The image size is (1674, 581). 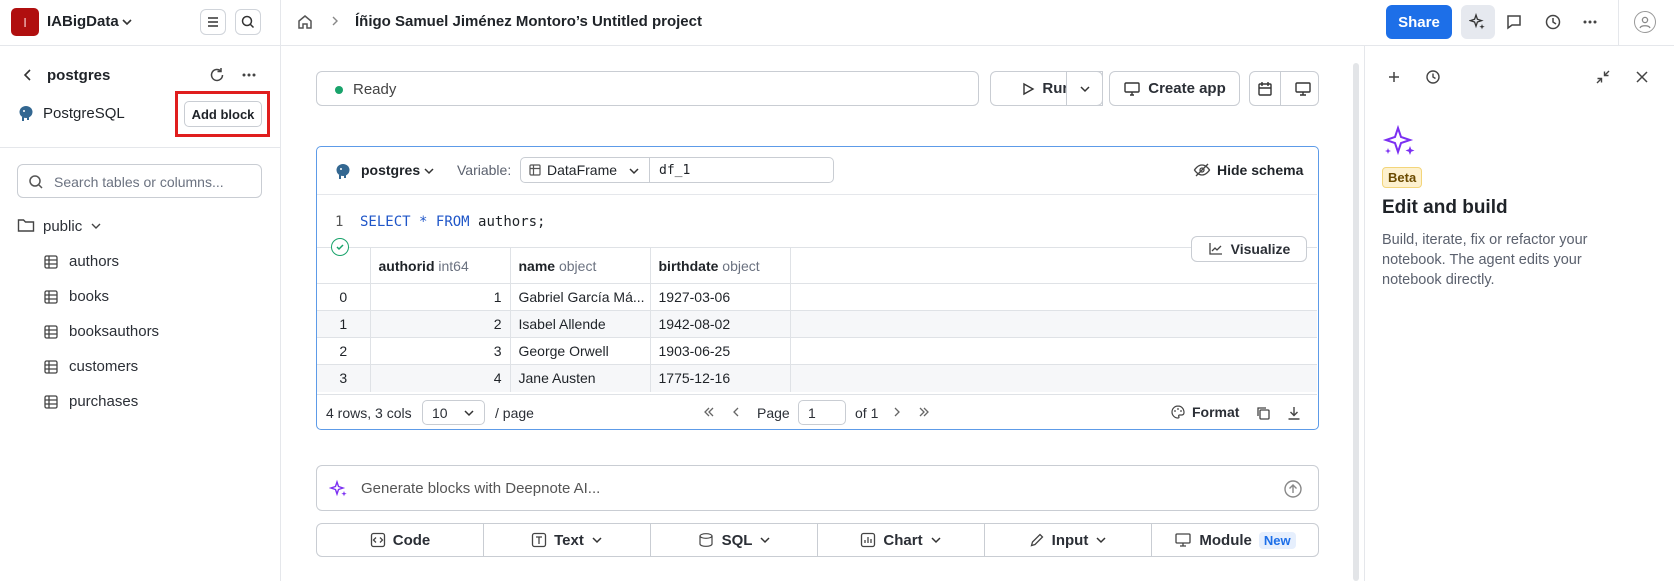 I want to click on hide-schema-button: Hide schema, so click(x=1253, y=170).